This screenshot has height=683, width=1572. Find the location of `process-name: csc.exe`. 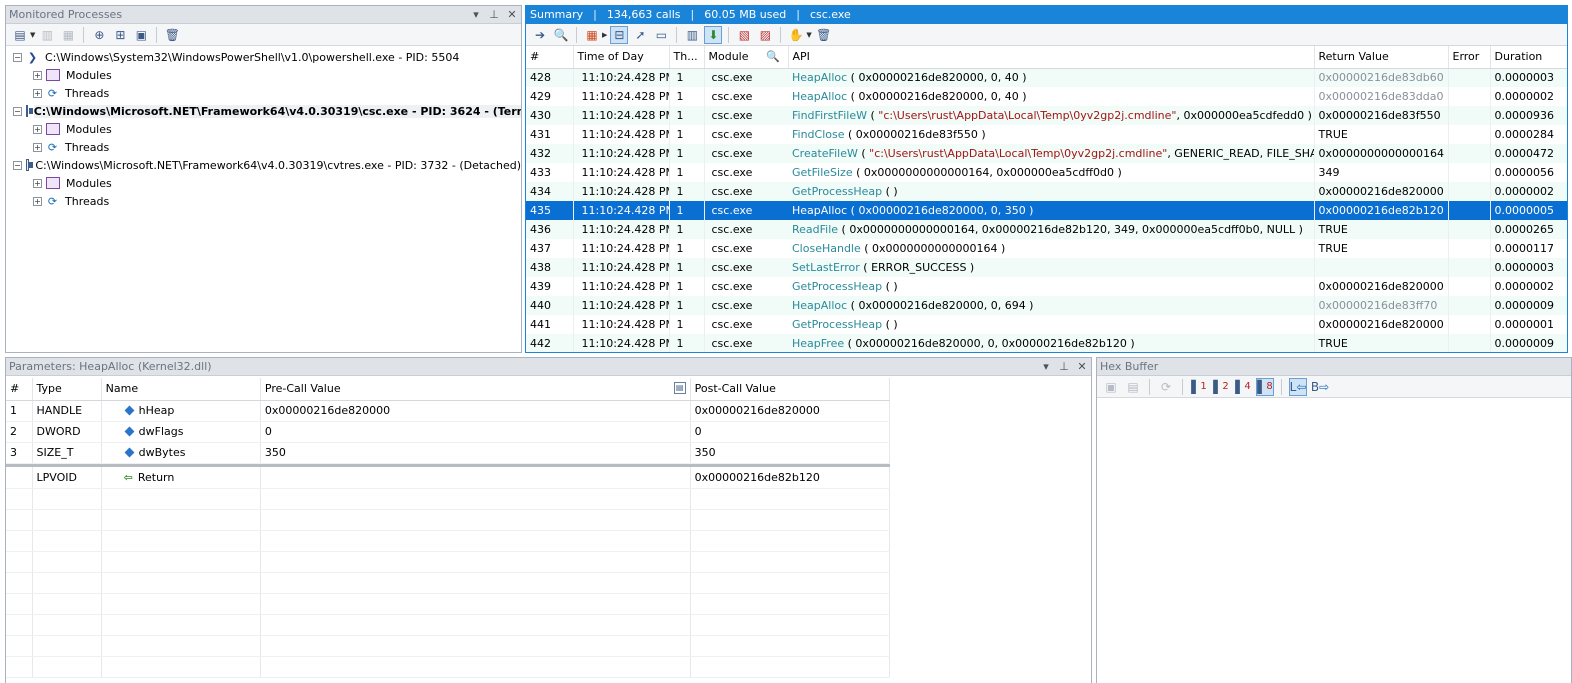

process-name: csc.exe is located at coordinates (830, 14).